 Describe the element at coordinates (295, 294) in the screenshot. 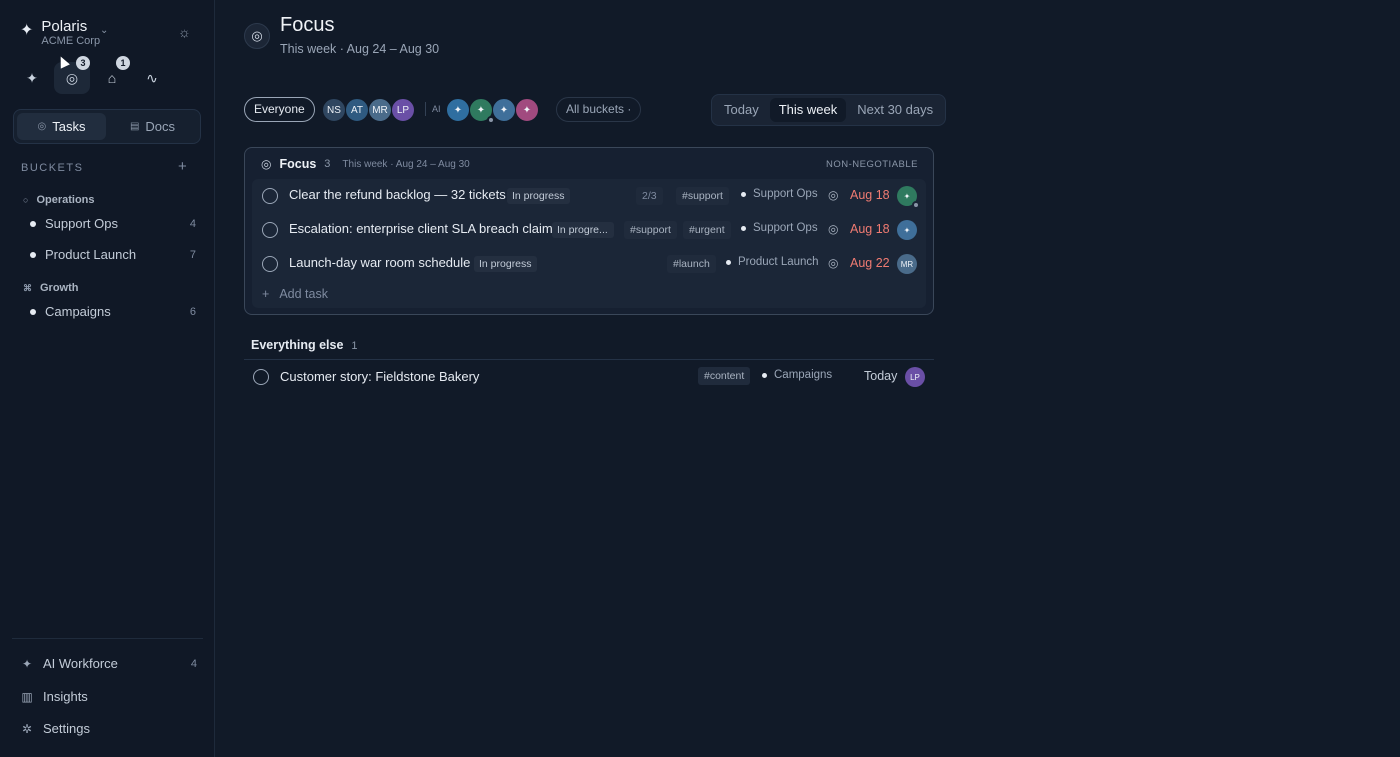

I see `add-task-button: + Add task` at that location.